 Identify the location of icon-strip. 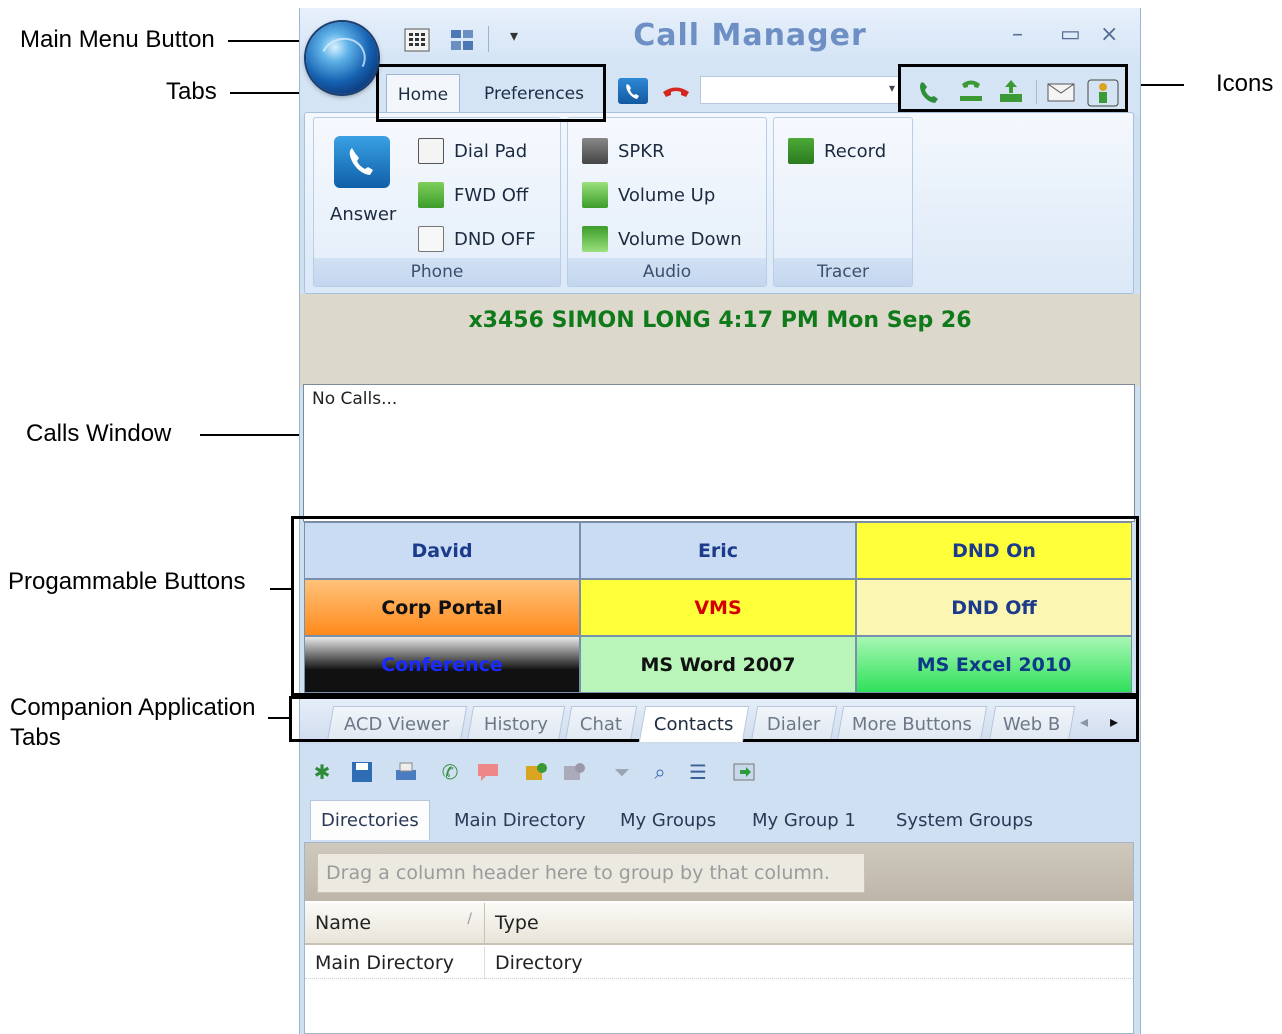
(1021, 92).